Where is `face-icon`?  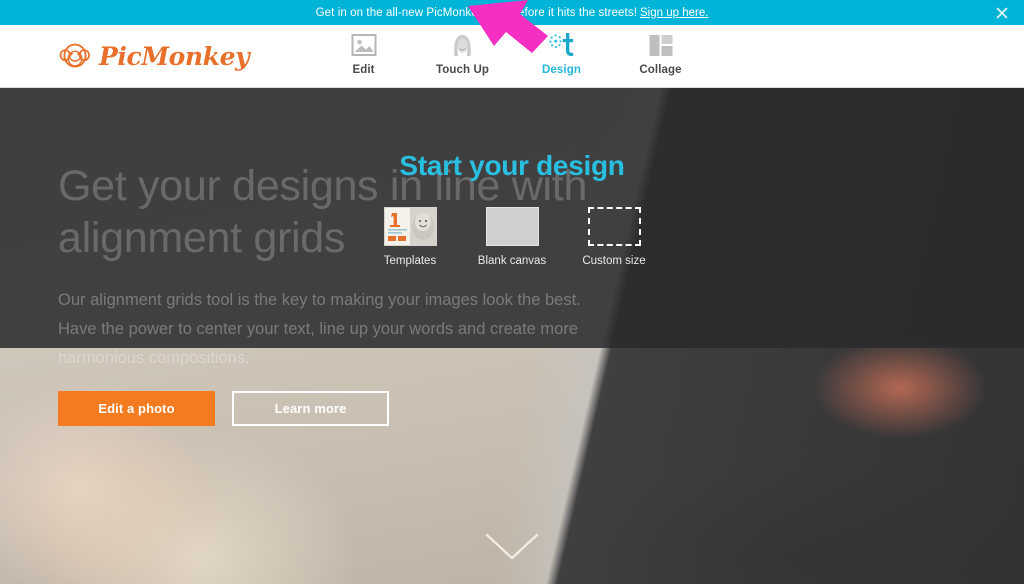 face-icon is located at coordinates (463, 45).